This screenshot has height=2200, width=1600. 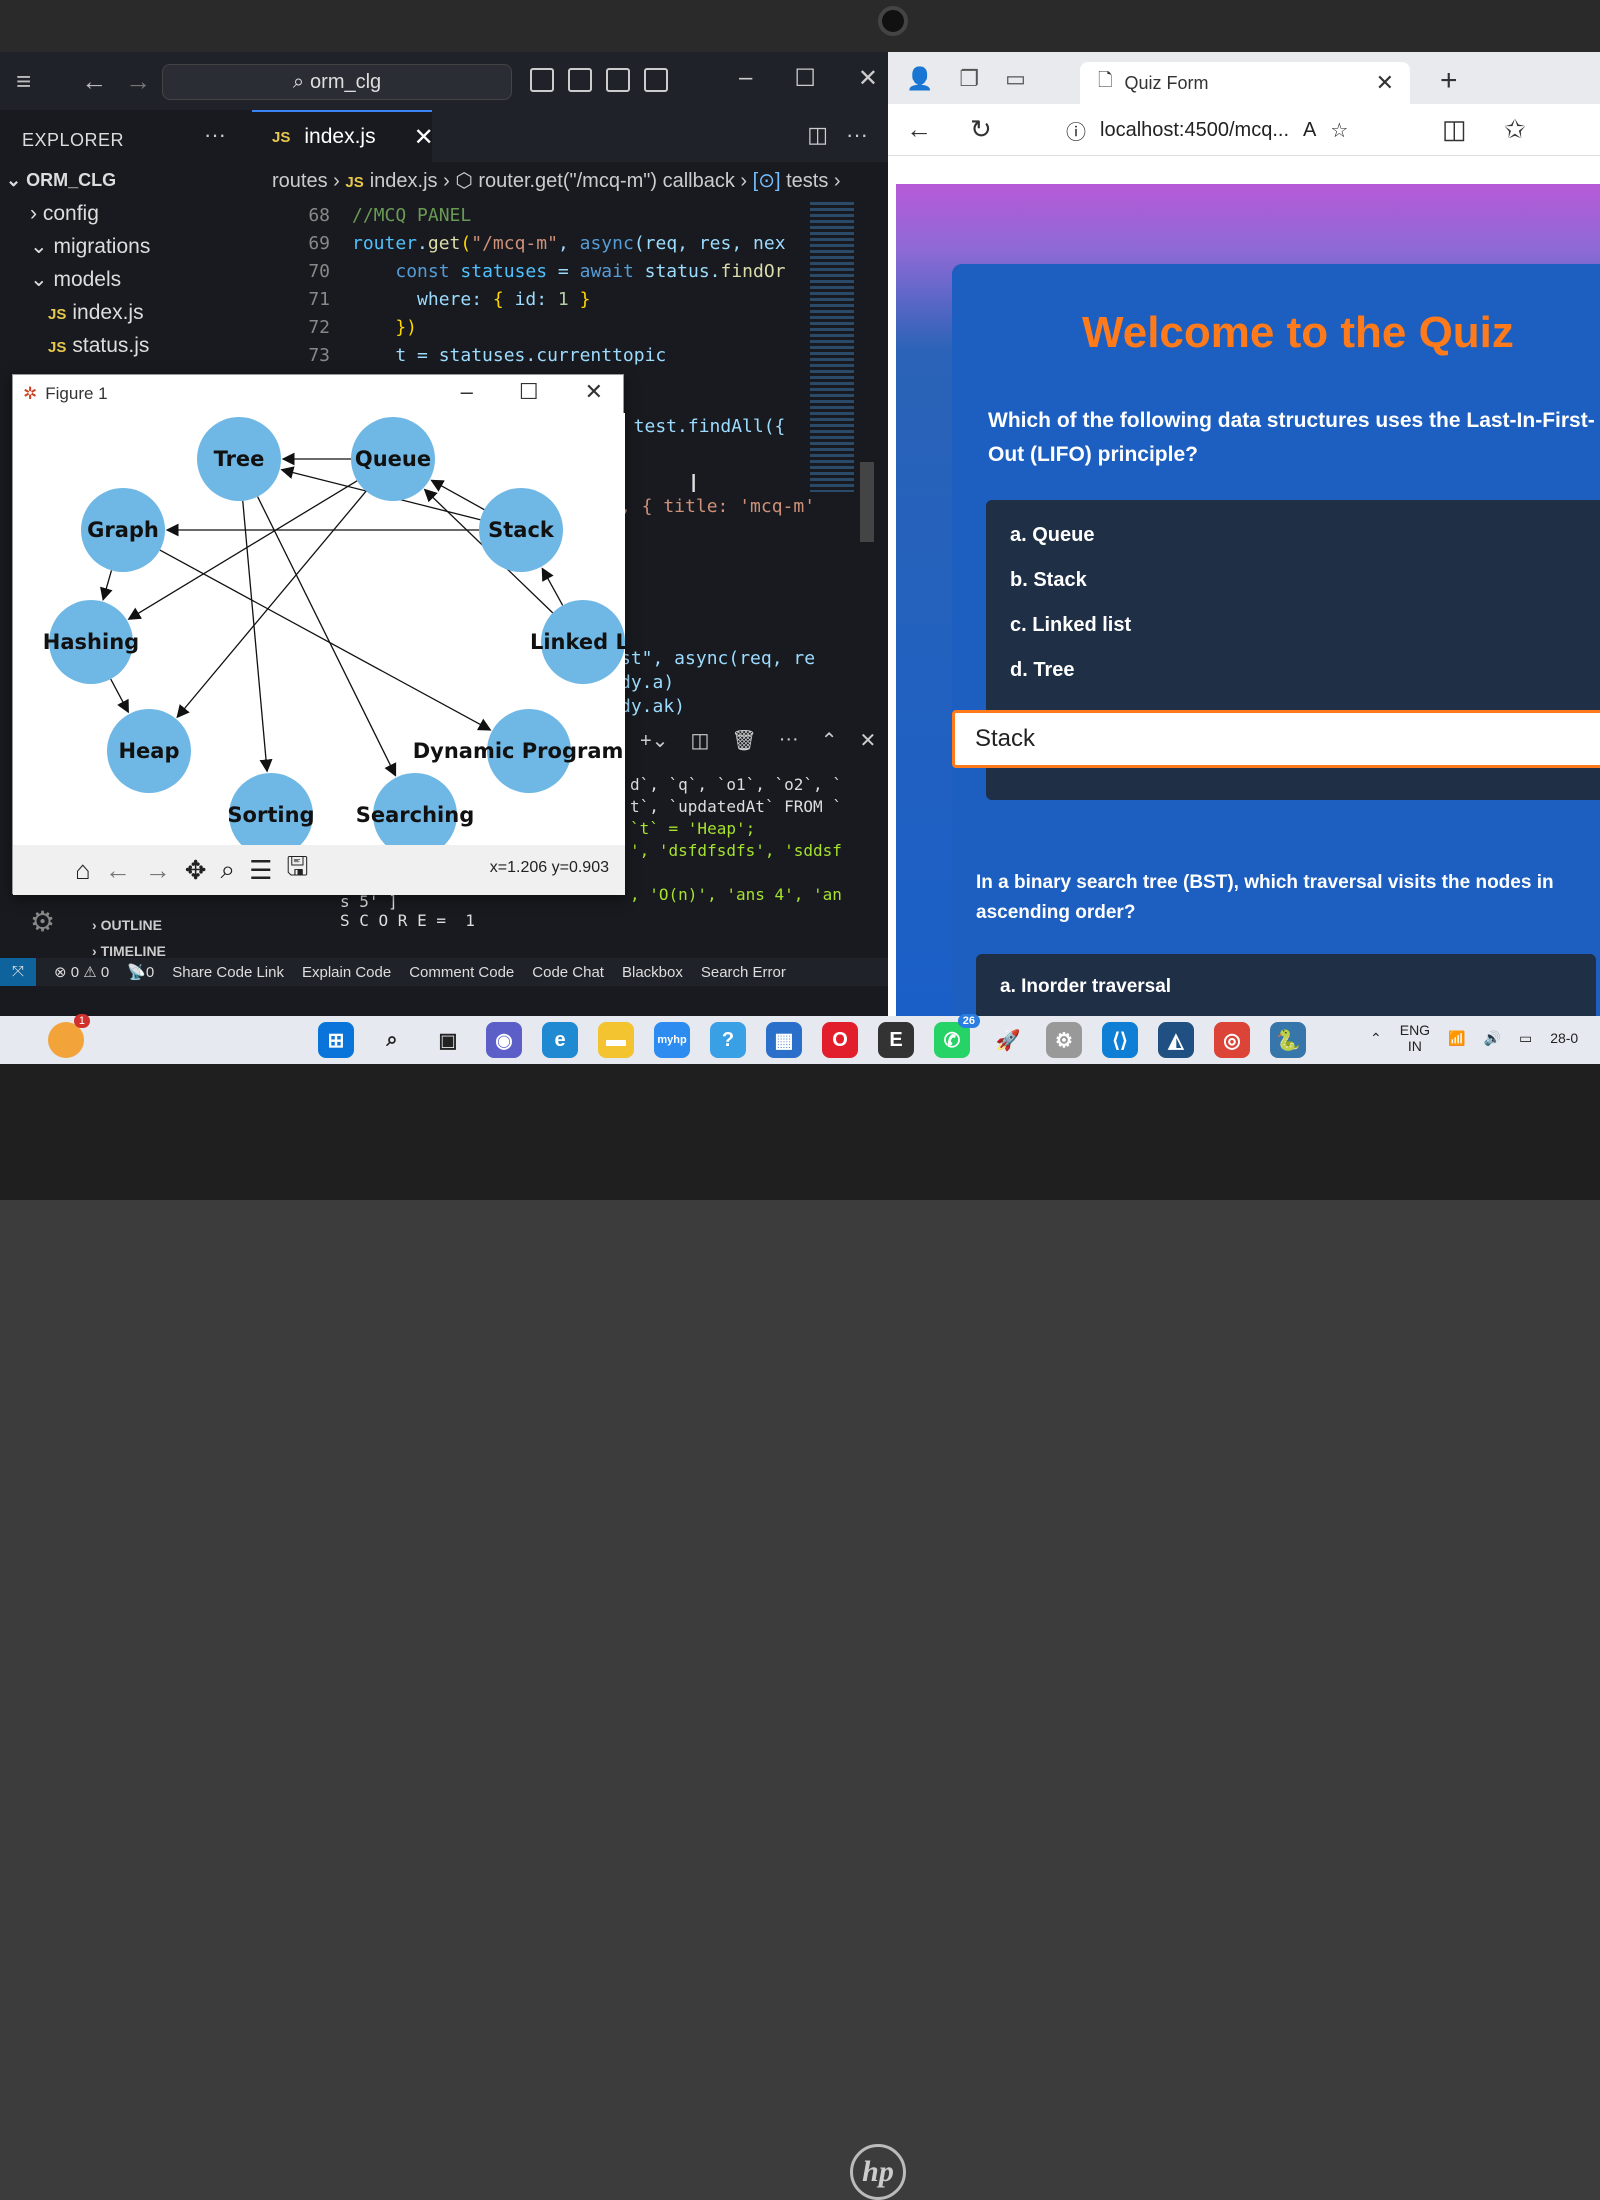 What do you see at coordinates (300, 181) in the screenshot?
I see `breadcrumb-folder: routes` at bounding box center [300, 181].